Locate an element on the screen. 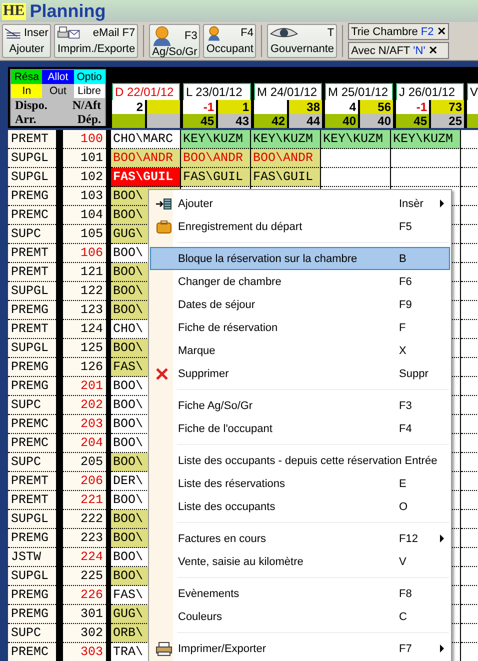 The image size is (478, 661). menu-item: Bloque la réservation sur la chambre B is located at coordinates (300, 258).